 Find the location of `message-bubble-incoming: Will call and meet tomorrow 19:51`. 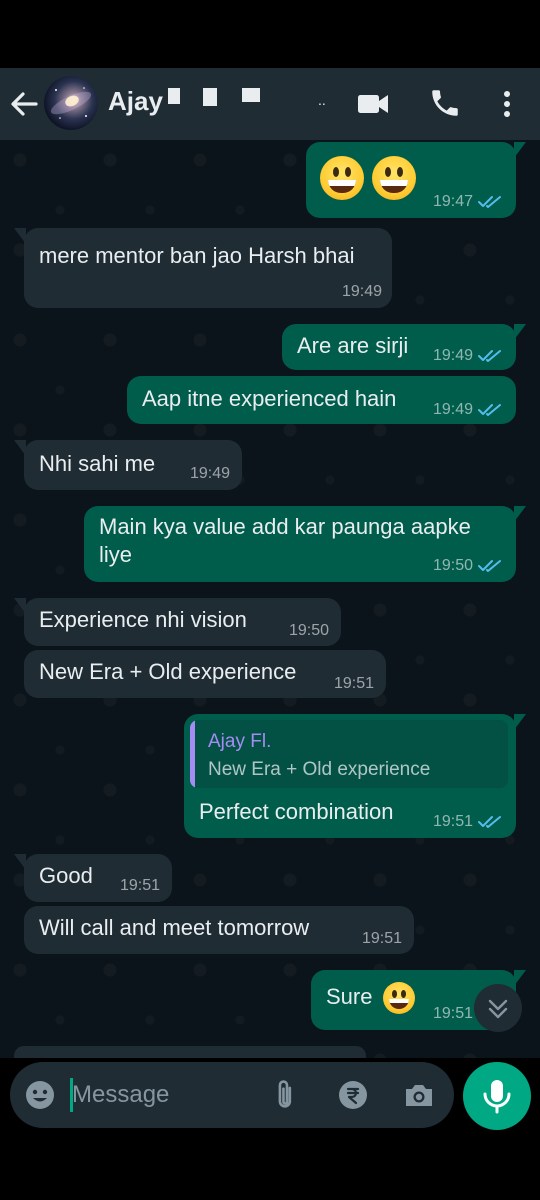

message-bubble-incoming: Will call and meet tomorrow 19:51 is located at coordinates (219, 930).